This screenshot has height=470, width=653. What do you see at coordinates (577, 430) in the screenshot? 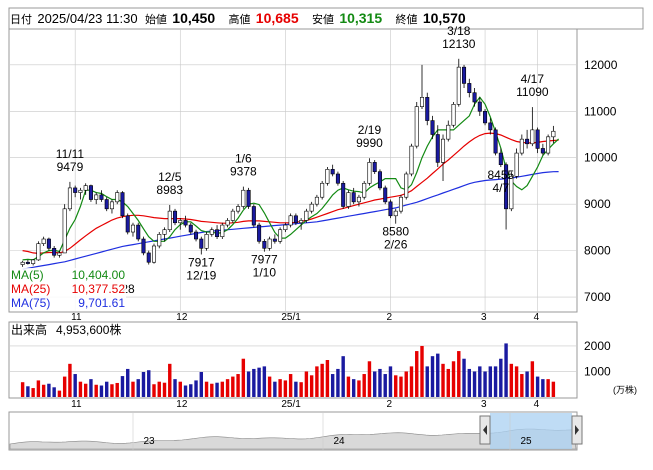
I see `overview-right-handle` at bounding box center [577, 430].